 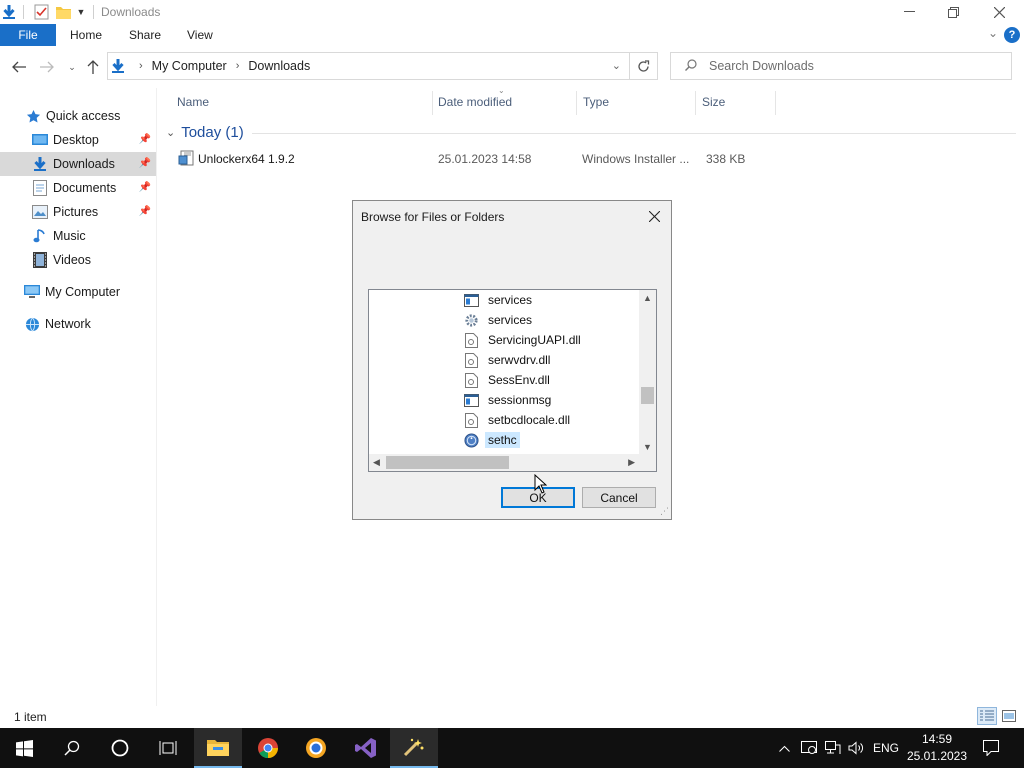 What do you see at coordinates (654, 216) in the screenshot?
I see `dialog-close-button` at bounding box center [654, 216].